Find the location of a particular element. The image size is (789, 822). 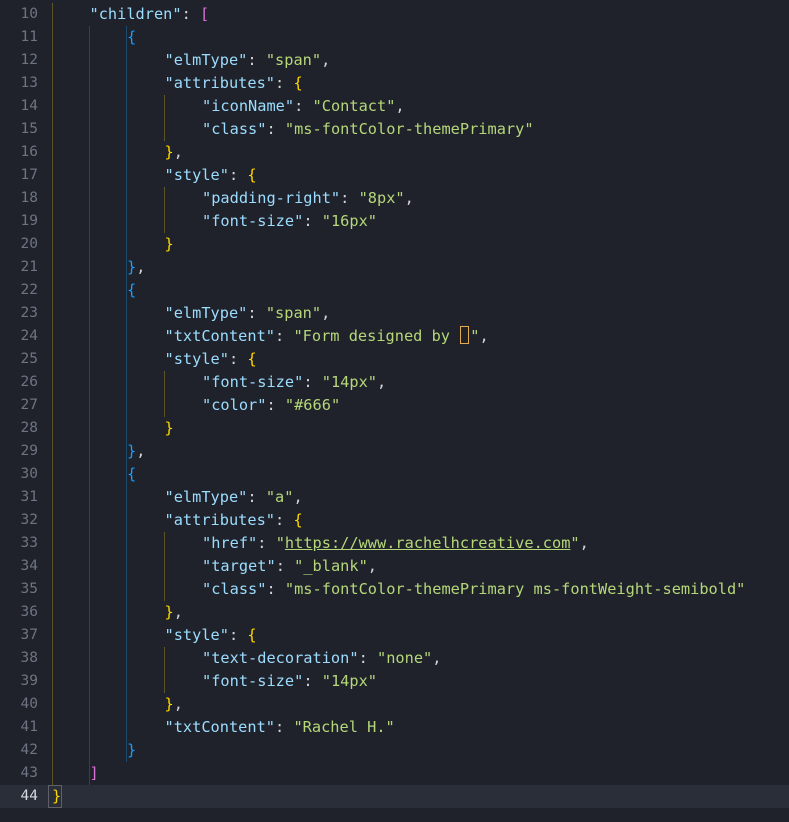

code-line: 10 "children": [ is located at coordinates (394, 14).